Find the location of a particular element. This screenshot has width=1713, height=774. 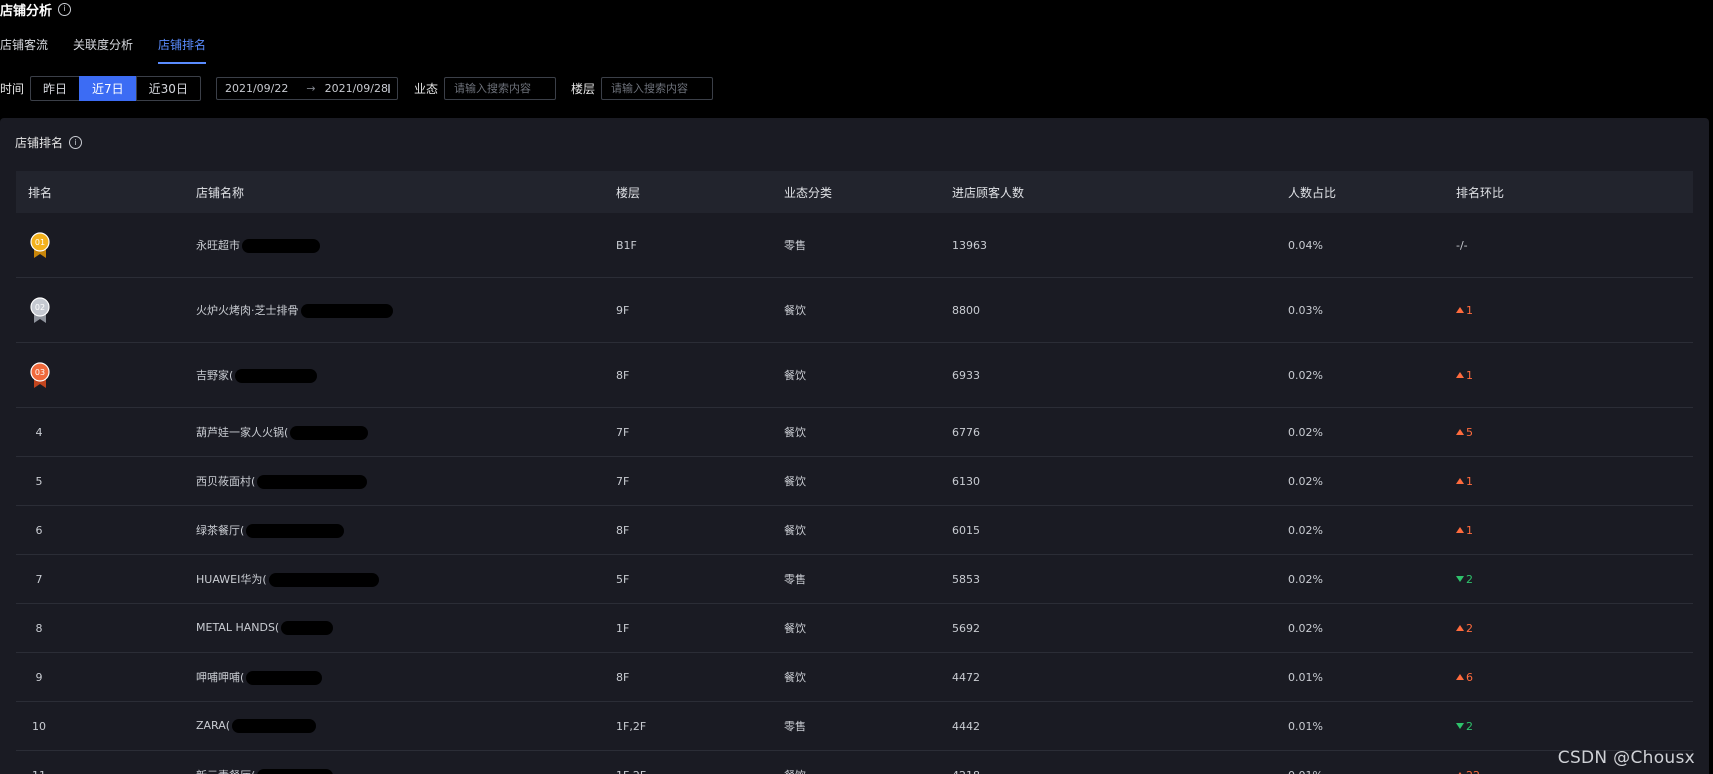

store-name: METAL HANDS( is located at coordinates (237, 627).